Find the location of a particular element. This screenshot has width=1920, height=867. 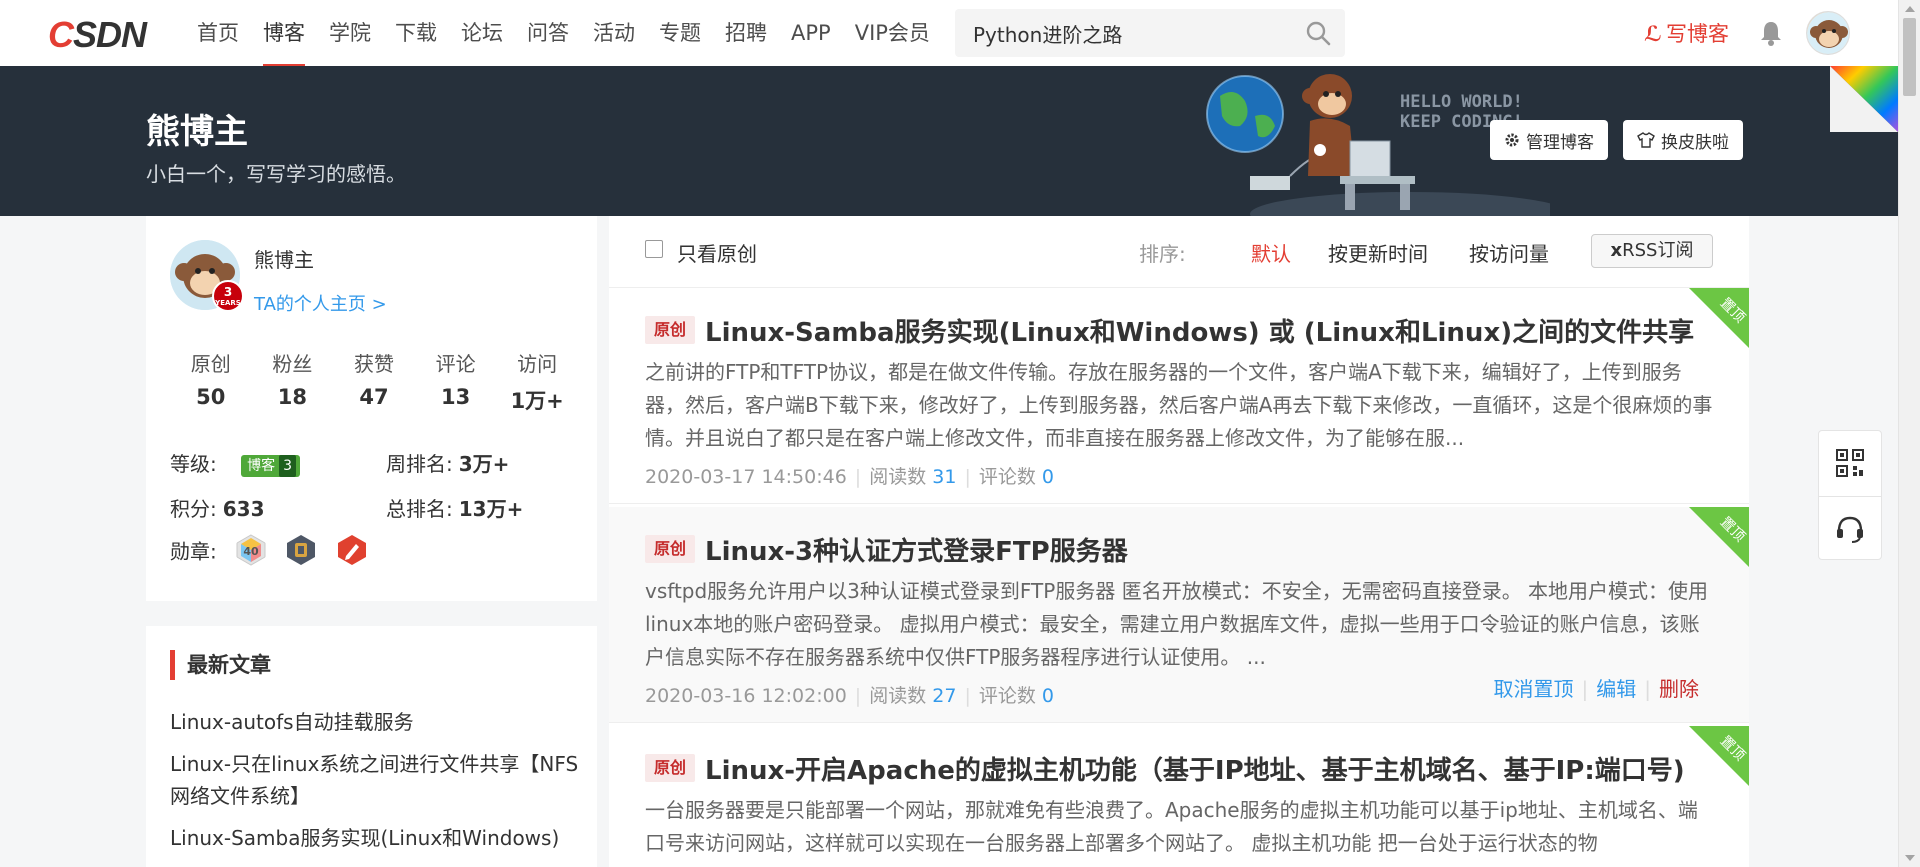

scroll-down-arrow-icon is located at coordinates (1910, 858).